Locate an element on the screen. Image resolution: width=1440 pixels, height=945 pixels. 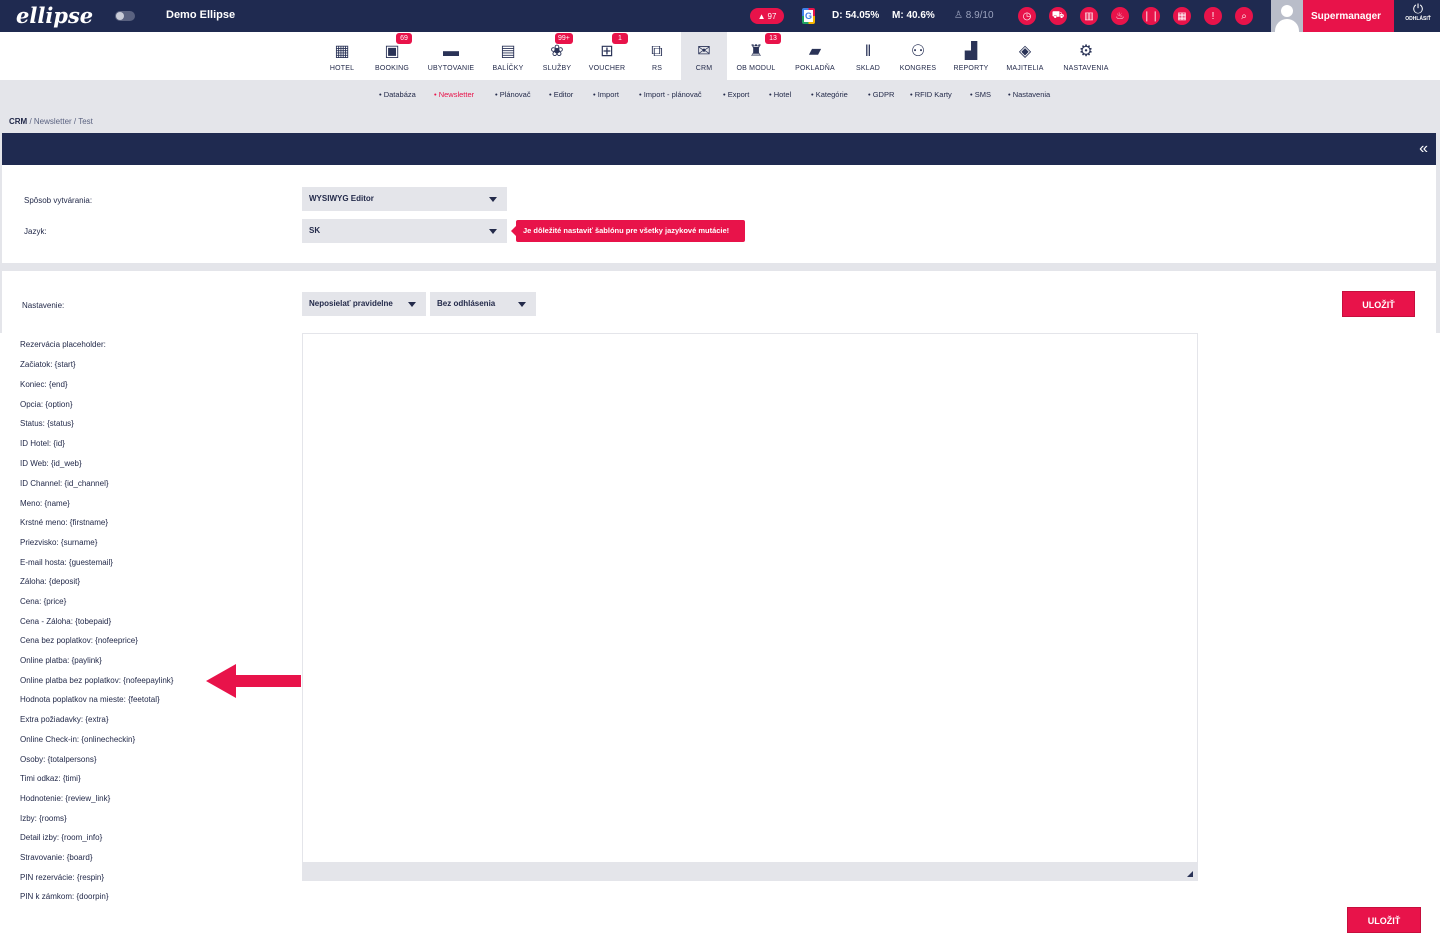
placeholder-item: Osoby: {totalpersons} is located at coordinates (58, 759).